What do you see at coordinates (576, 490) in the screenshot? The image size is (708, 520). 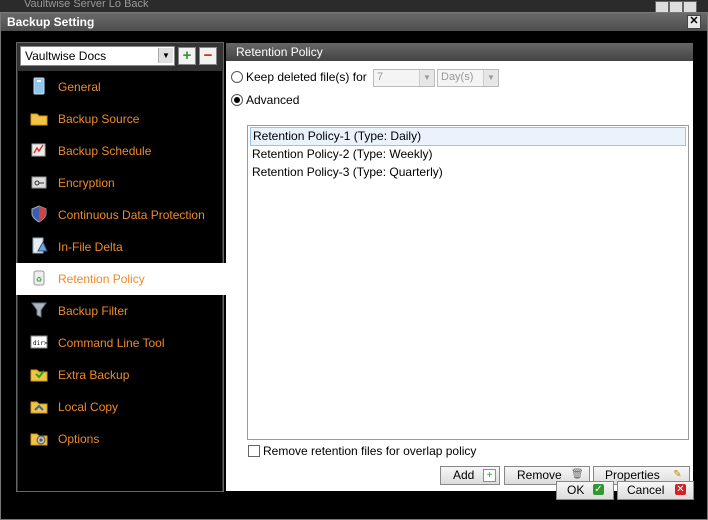 I see `ok-button-label: OK` at bounding box center [576, 490].